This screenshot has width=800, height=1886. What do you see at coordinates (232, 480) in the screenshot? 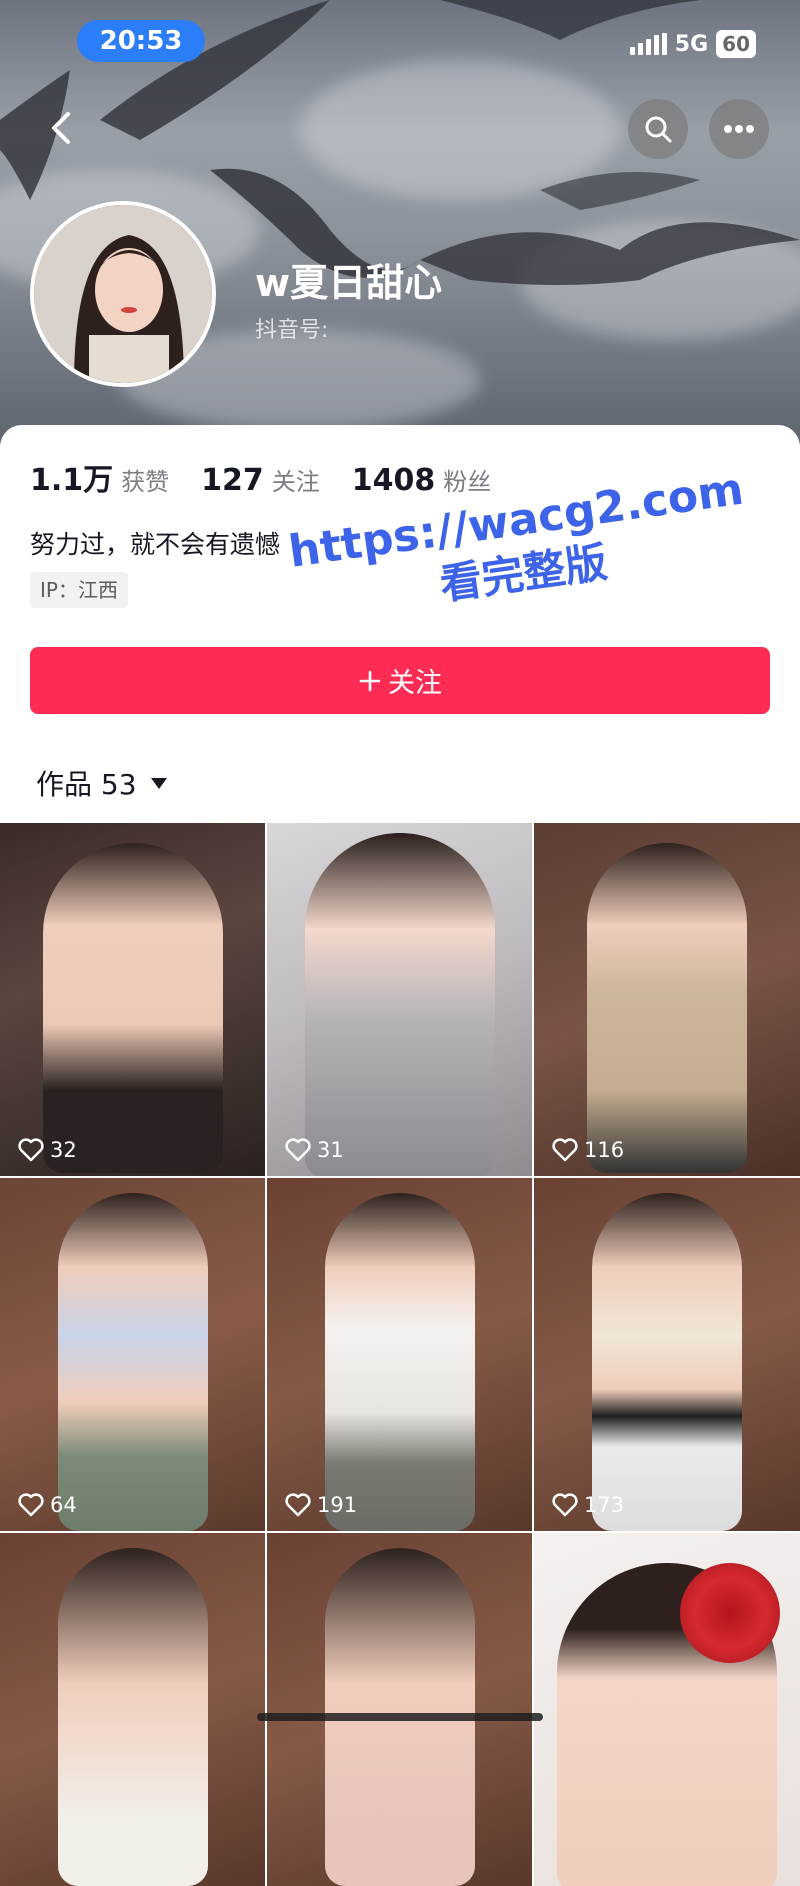
I see `stat-value: 127` at bounding box center [232, 480].